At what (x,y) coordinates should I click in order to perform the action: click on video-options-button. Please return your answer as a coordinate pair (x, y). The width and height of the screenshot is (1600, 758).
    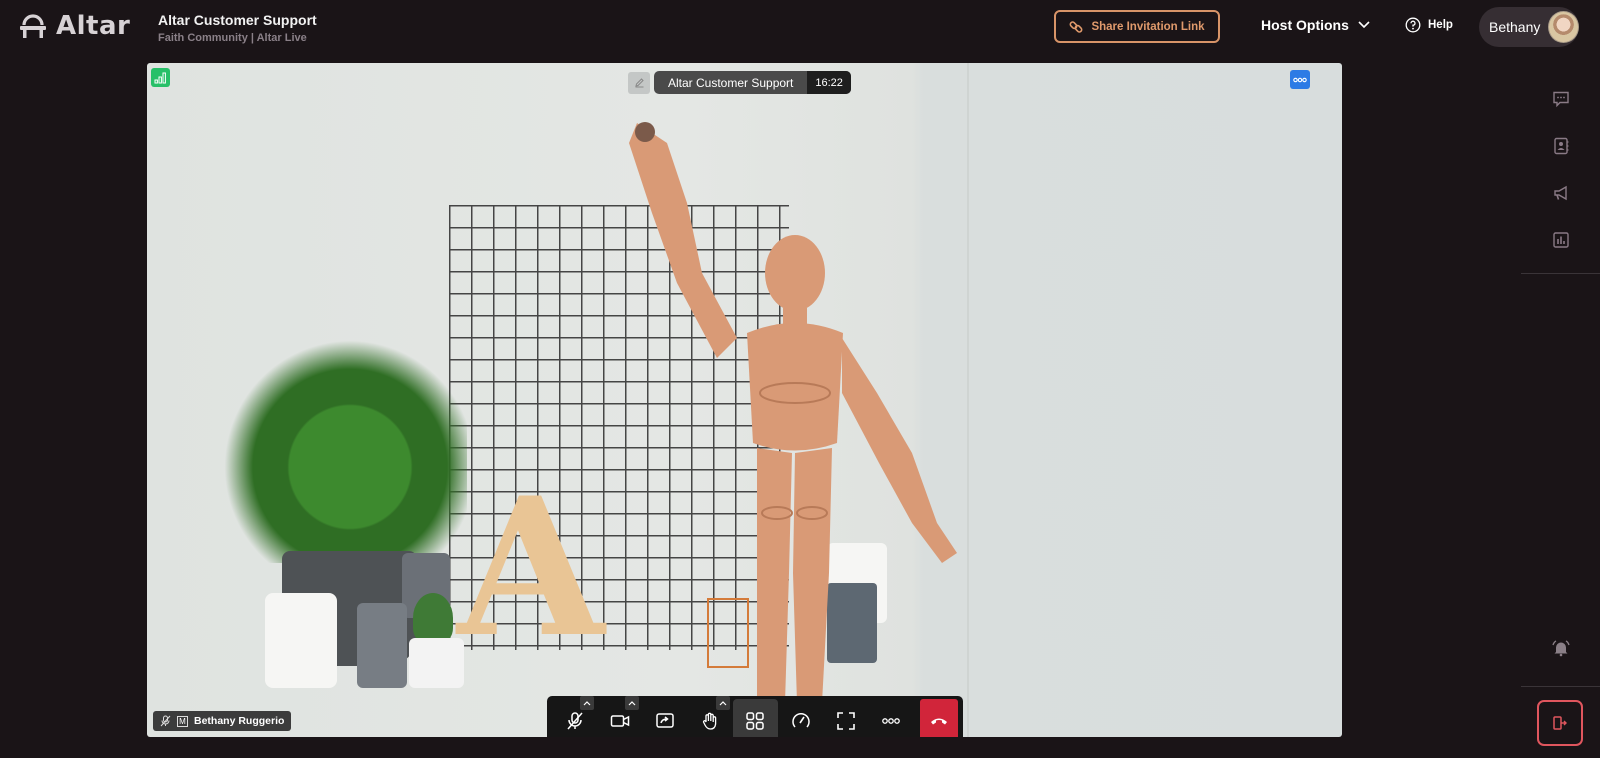
    Looking at the image, I should click on (1300, 79).